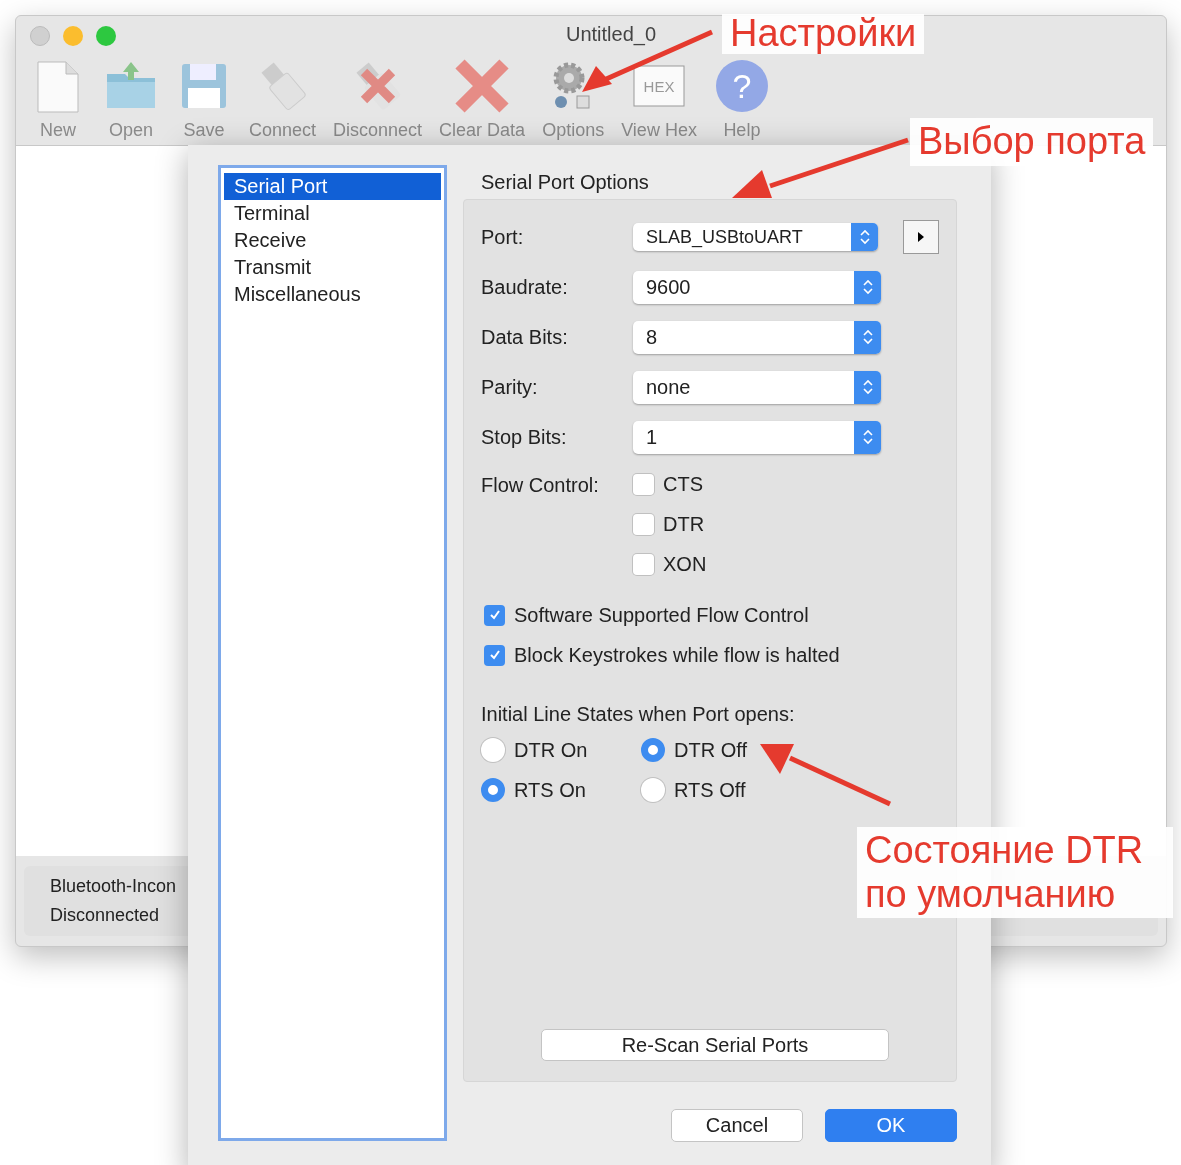  Describe the element at coordinates (332, 294) in the screenshot. I see `category-item: Miscellaneous` at that location.